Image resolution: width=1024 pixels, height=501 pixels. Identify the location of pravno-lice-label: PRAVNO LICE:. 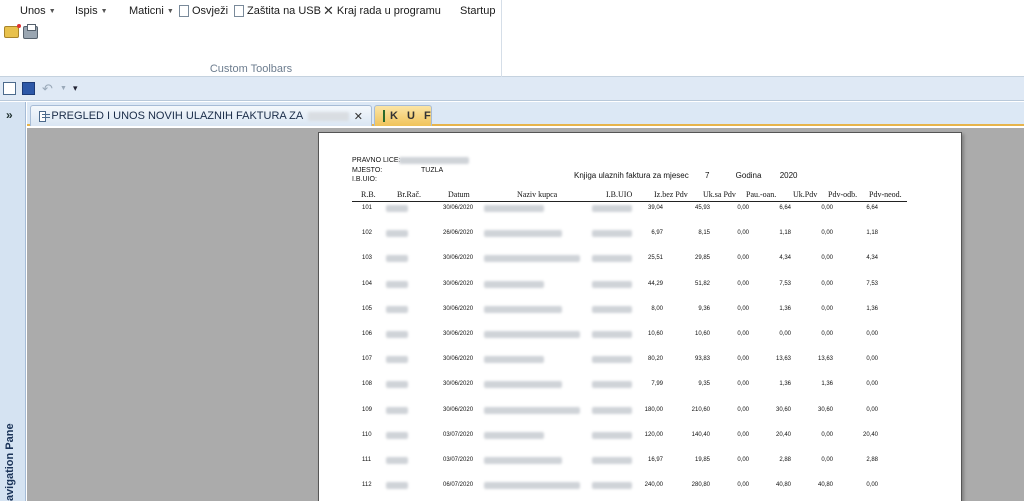
(376, 160).